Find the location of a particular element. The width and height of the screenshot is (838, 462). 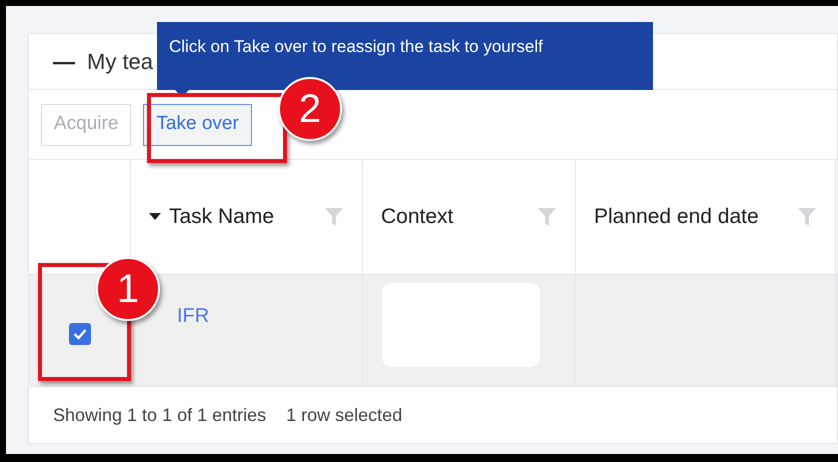

collapse-icon: — is located at coordinates (64, 61).